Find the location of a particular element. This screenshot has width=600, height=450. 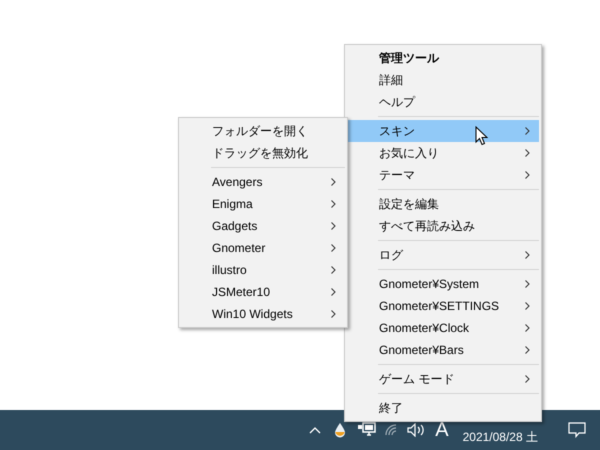

menu-item-label: お気に入り is located at coordinates (409, 153).